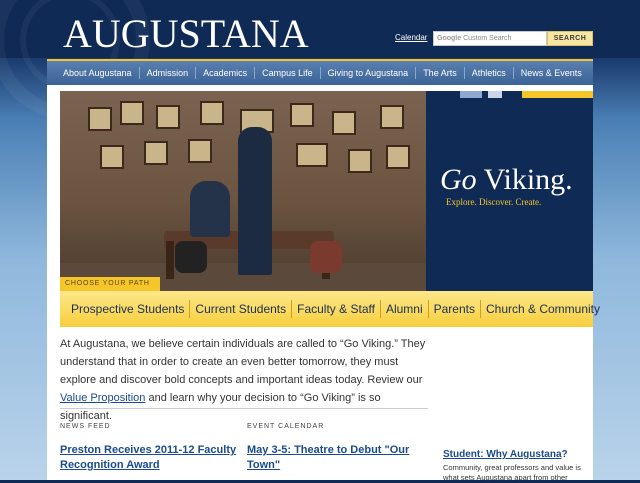 The width and height of the screenshot is (640, 483). What do you see at coordinates (494, 202) in the screenshot?
I see `tagline: Explore. Discover. Create.` at bounding box center [494, 202].